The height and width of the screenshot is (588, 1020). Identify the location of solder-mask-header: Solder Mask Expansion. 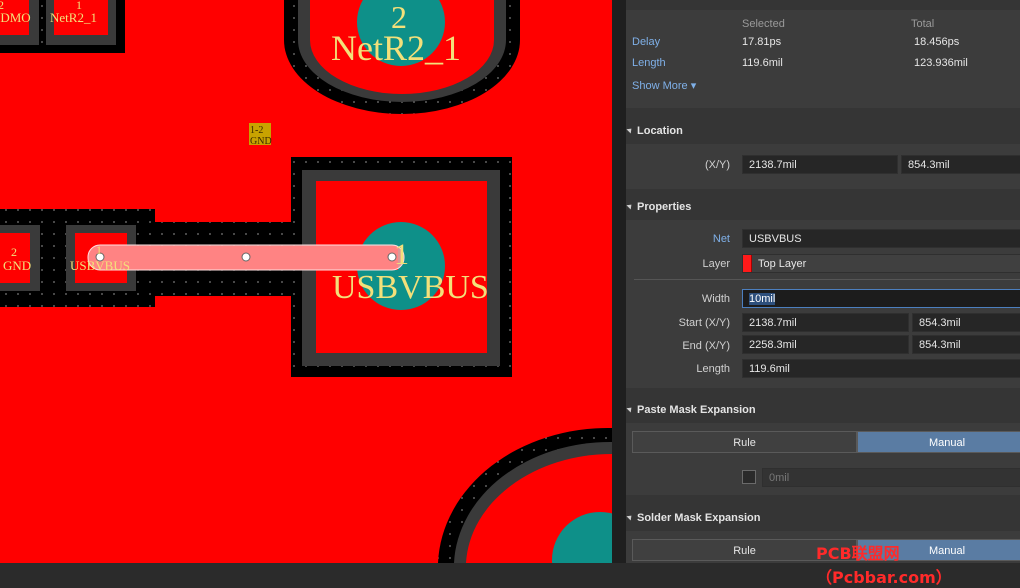
(693, 518).